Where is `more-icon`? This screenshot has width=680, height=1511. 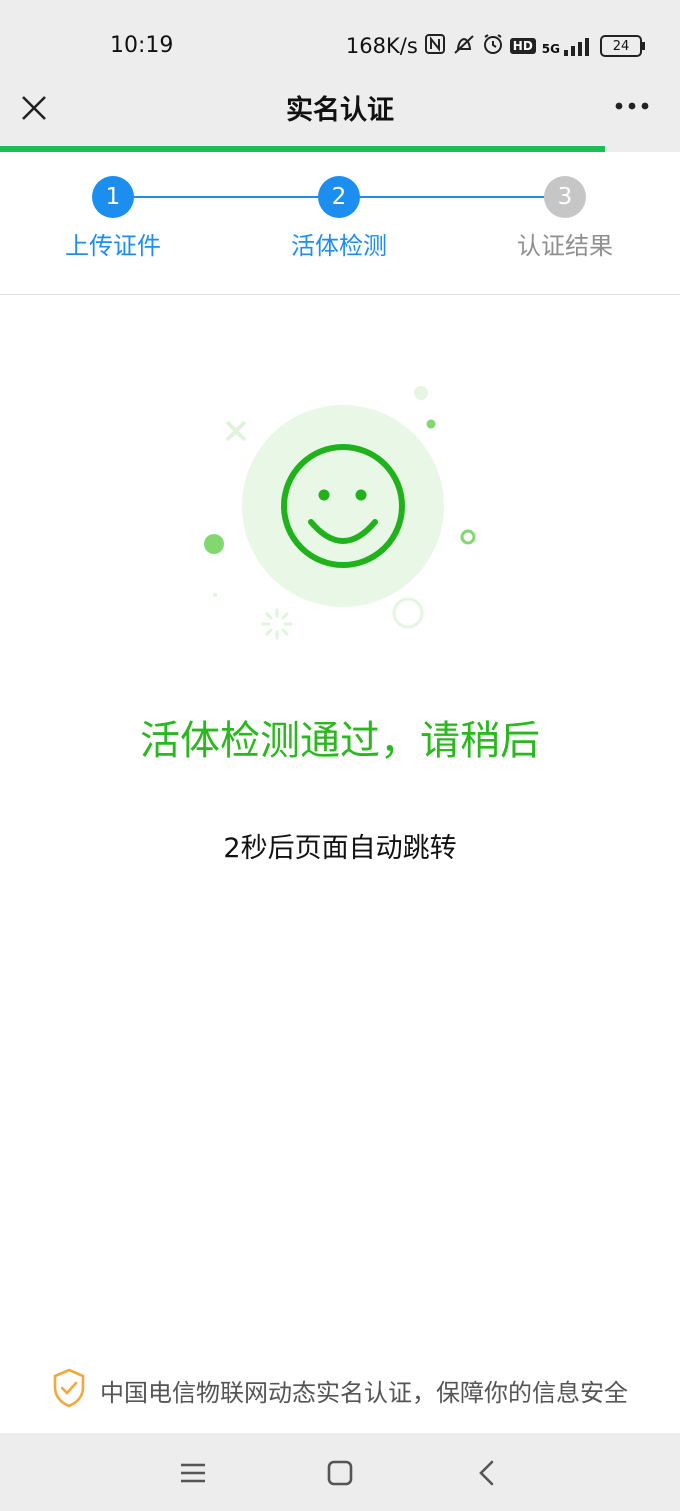
more-icon is located at coordinates (632, 106).